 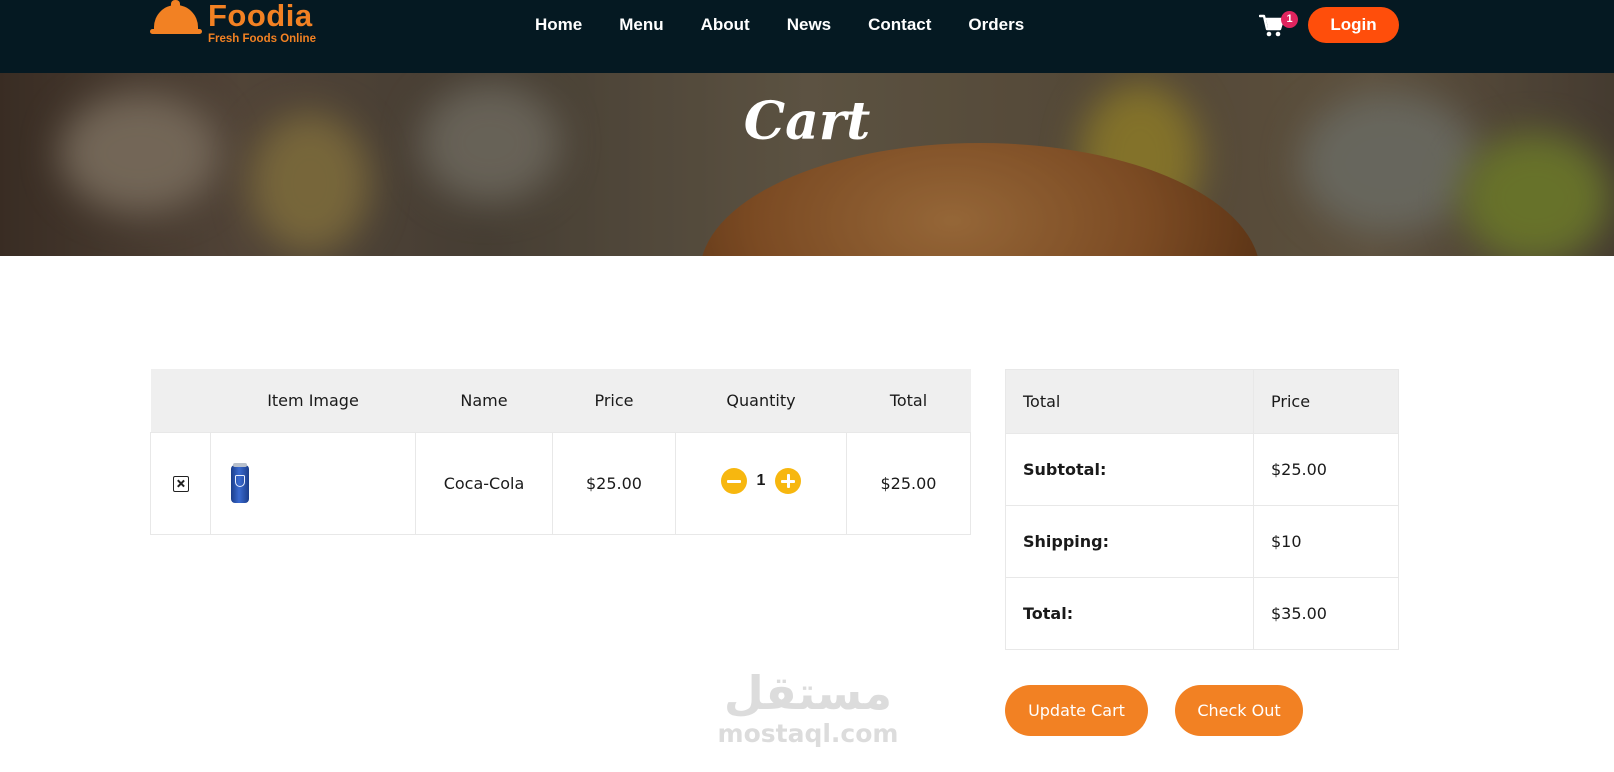 What do you see at coordinates (180, 400) in the screenshot?
I see `header-remove` at bounding box center [180, 400].